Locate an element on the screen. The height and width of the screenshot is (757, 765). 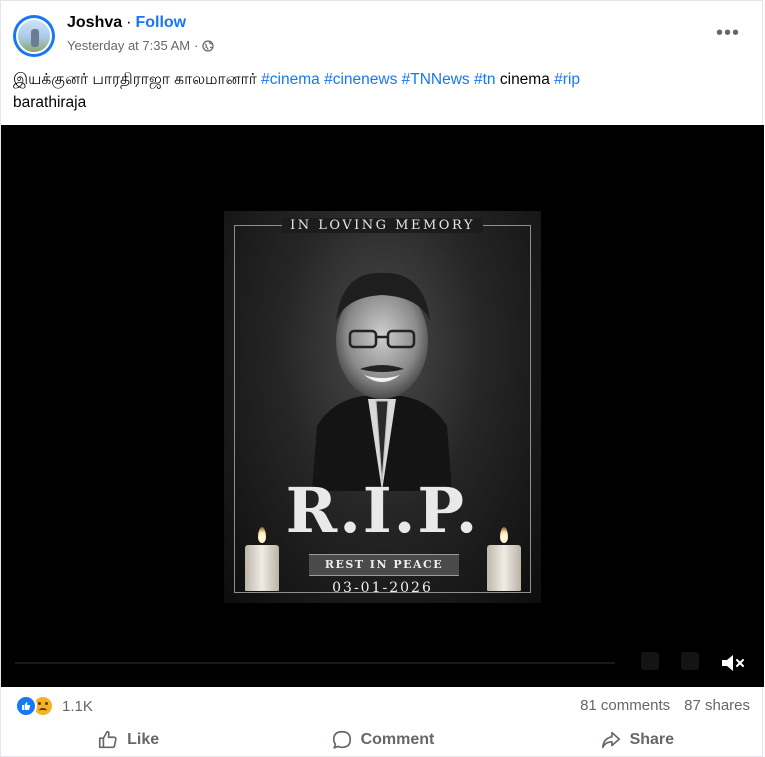
author-row: Joshva · Follow is located at coordinates (126, 23).